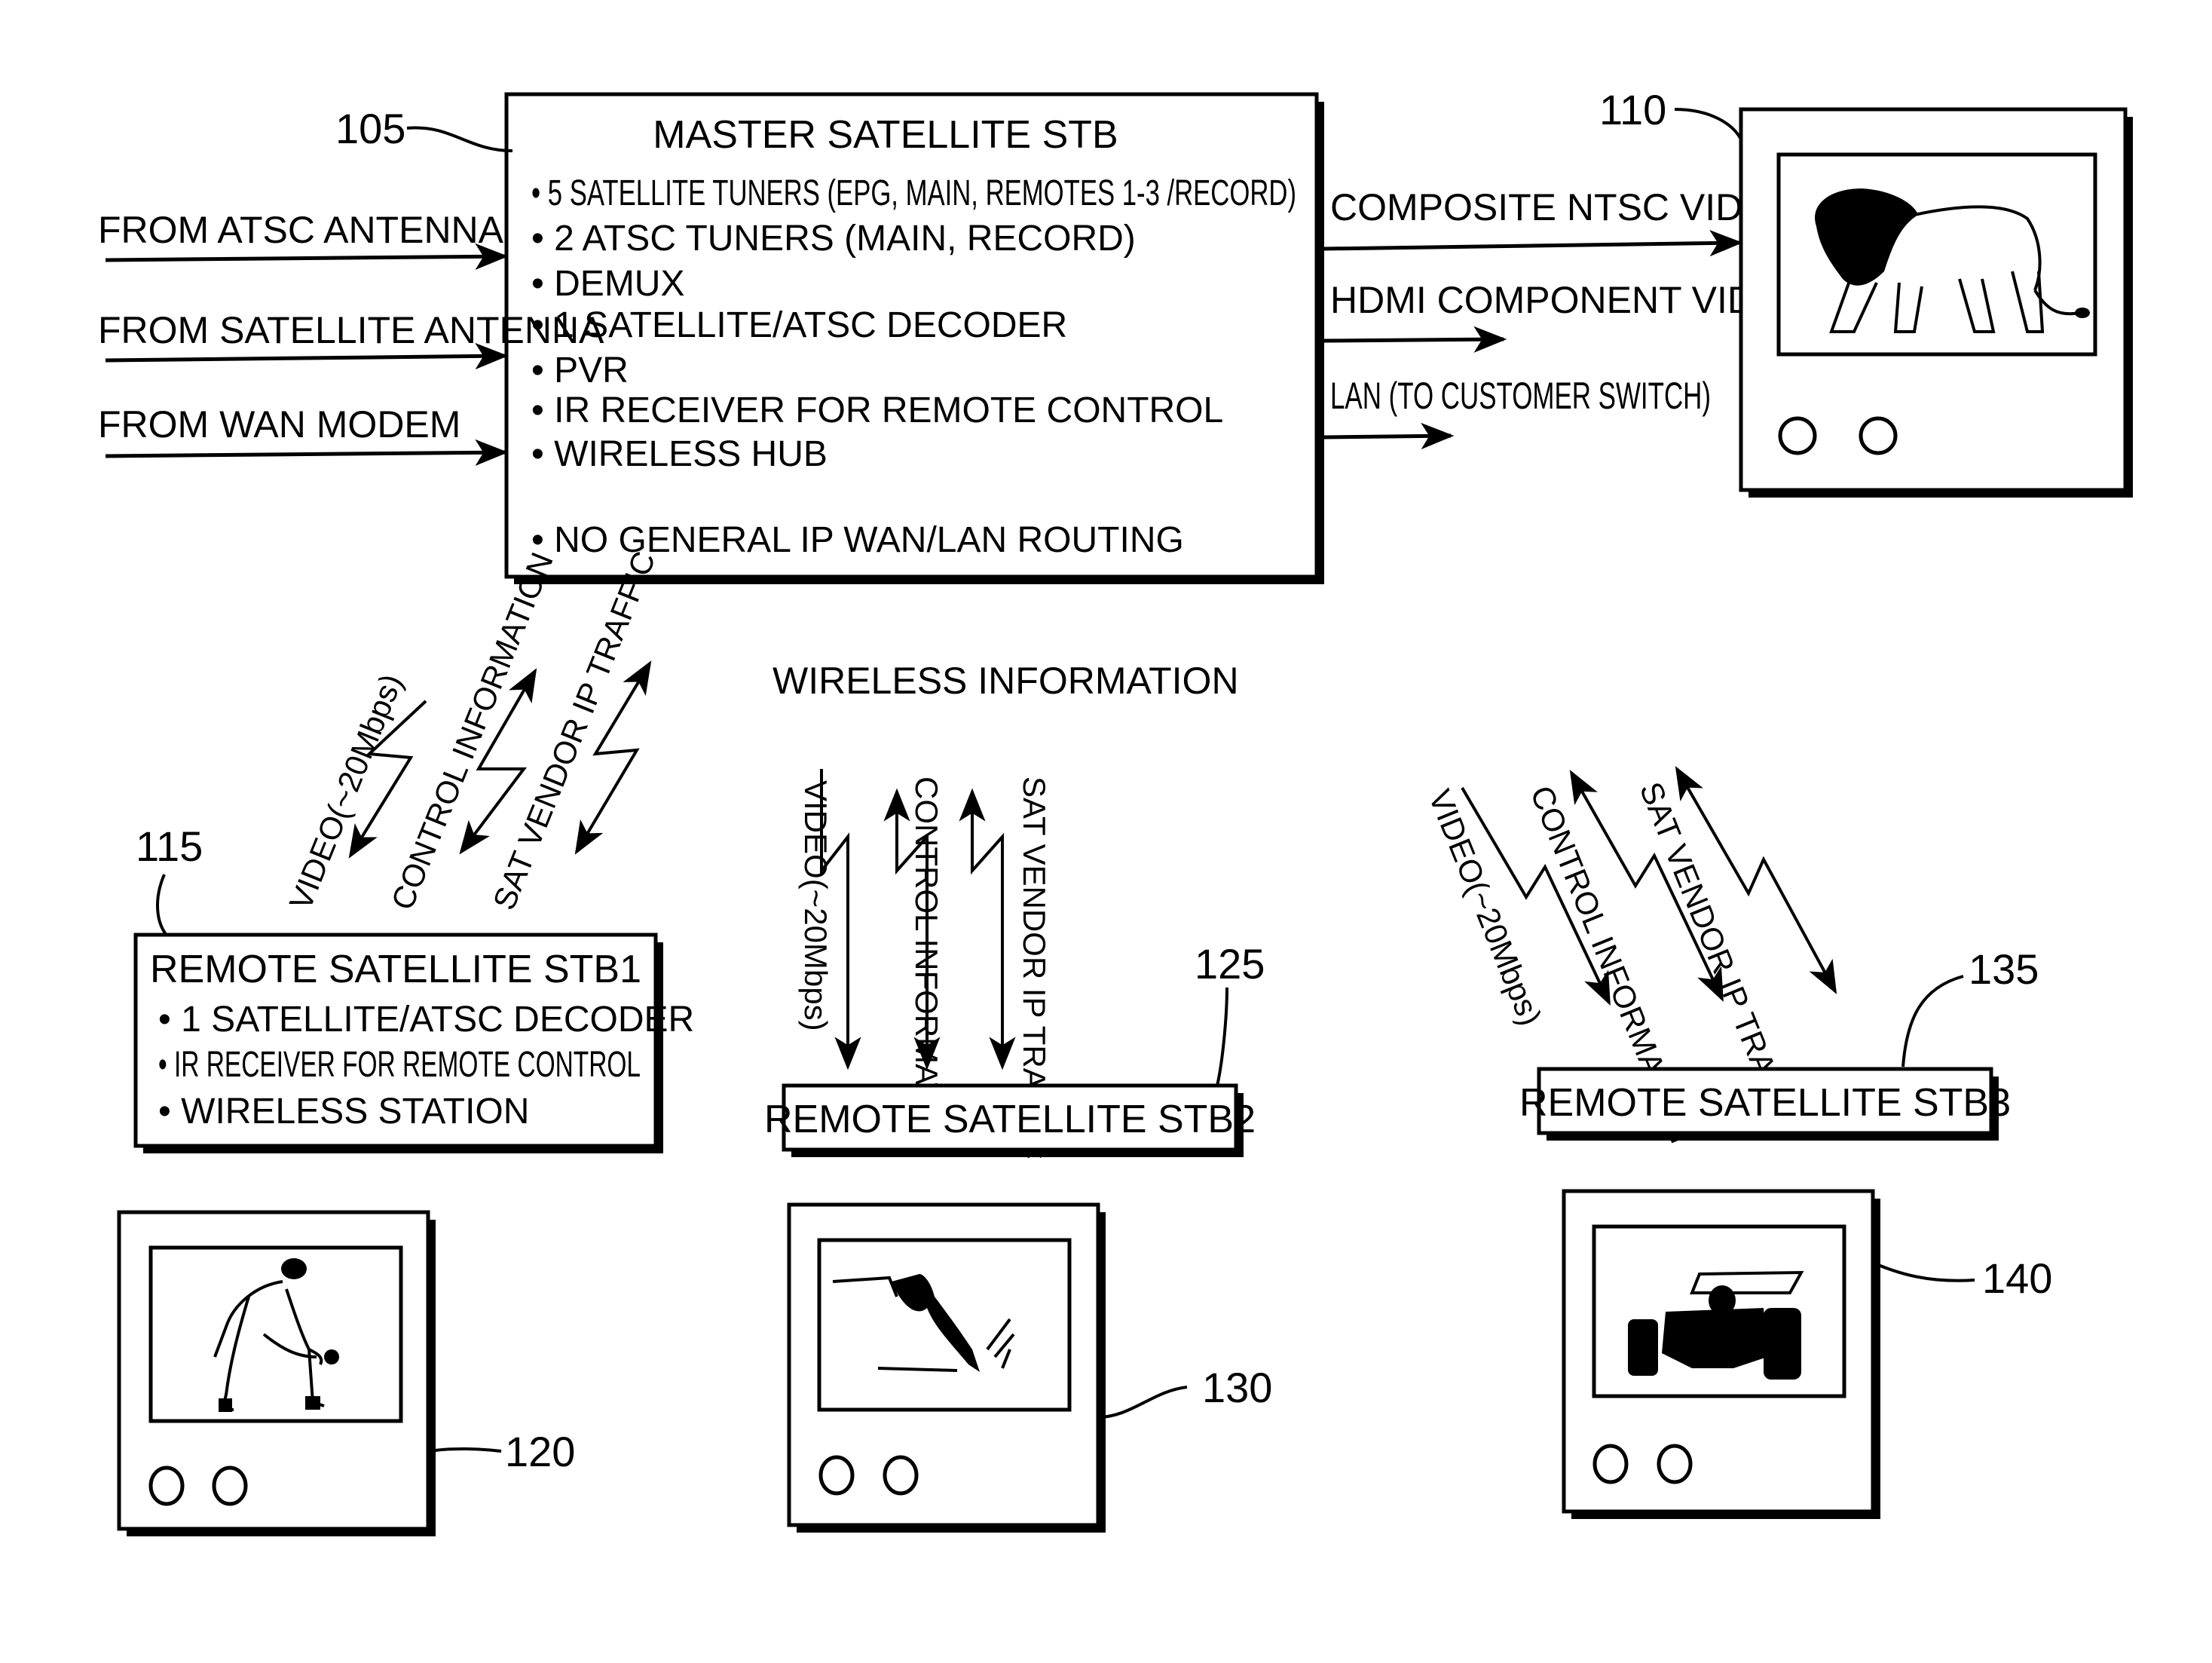  I want to click on ref-120: 120, so click(540, 1451).